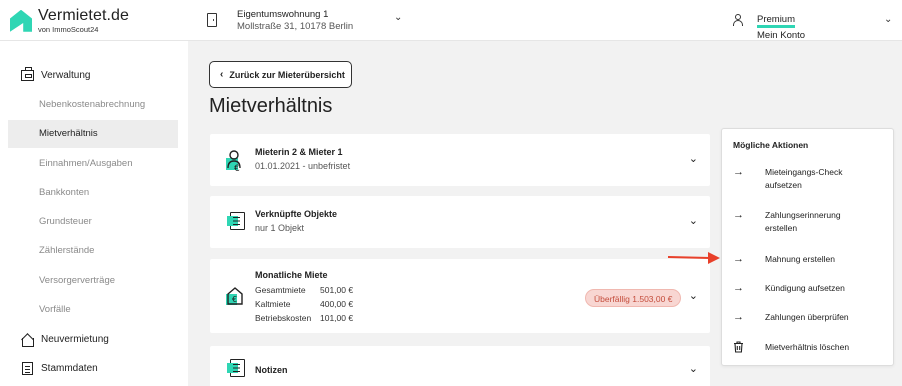  Describe the element at coordinates (800, 259) in the screenshot. I see `action-label: Mahnung erstellen` at that location.